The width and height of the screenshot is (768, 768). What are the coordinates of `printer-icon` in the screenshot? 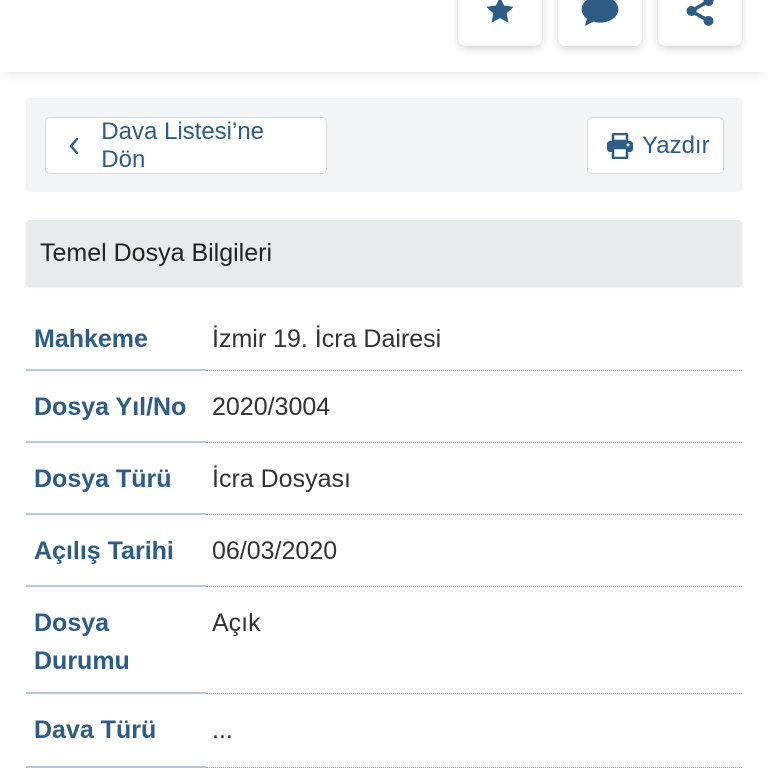 It's located at (620, 145).